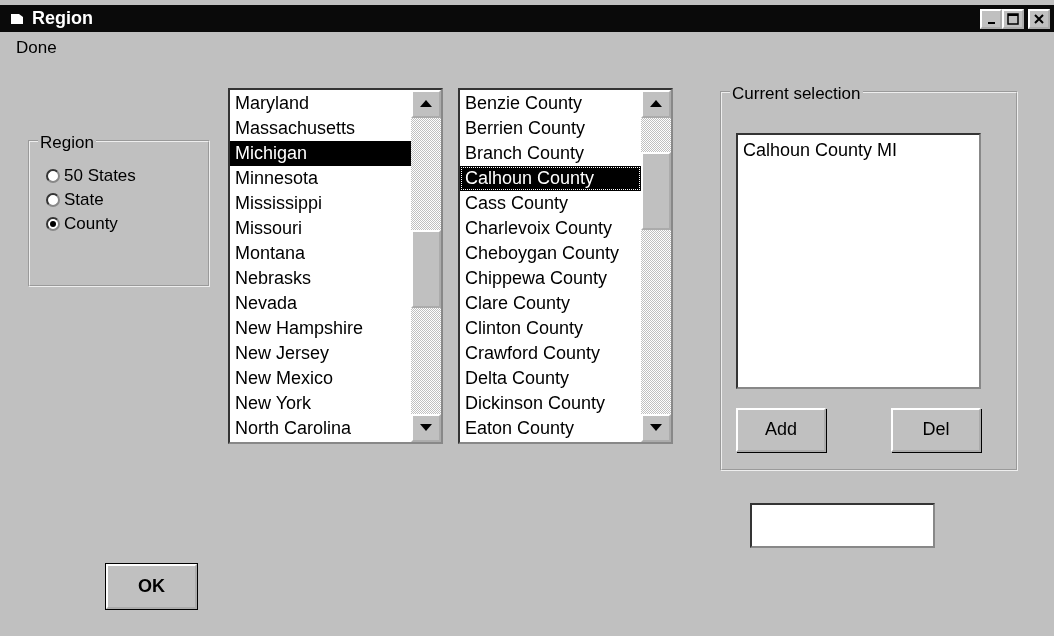 The image size is (1054, 636). I want to click on maximize-button, so click(1013, 18).